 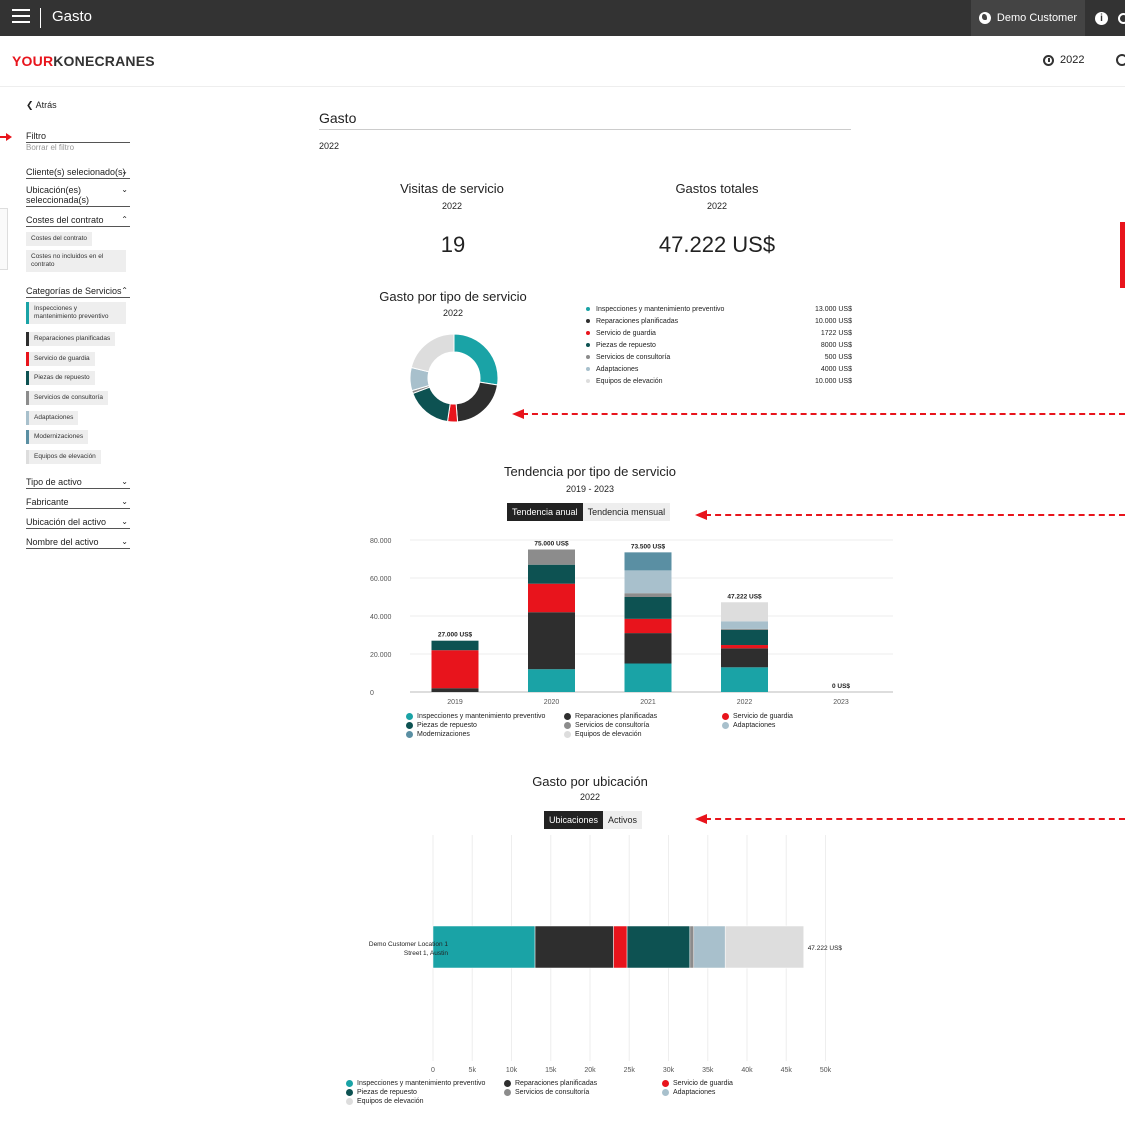 What do you see at coordinates (633, 357) in the screenshot?
I see `legend-label: Servicios de consultoría` at bounding box center [633, 357].